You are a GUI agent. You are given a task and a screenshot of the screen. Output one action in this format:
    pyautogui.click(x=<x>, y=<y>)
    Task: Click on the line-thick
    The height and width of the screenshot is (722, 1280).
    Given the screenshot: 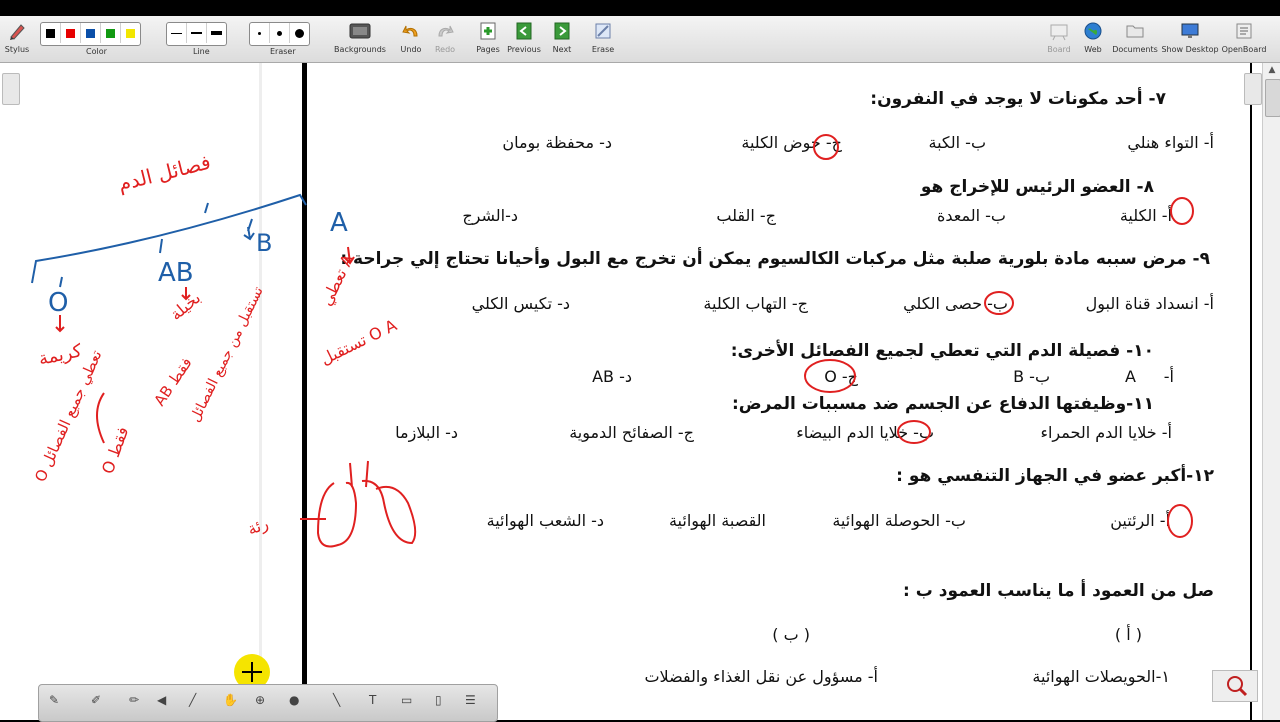 What is the action you would take?
    pyautogui.click(x=216, y=33)
    